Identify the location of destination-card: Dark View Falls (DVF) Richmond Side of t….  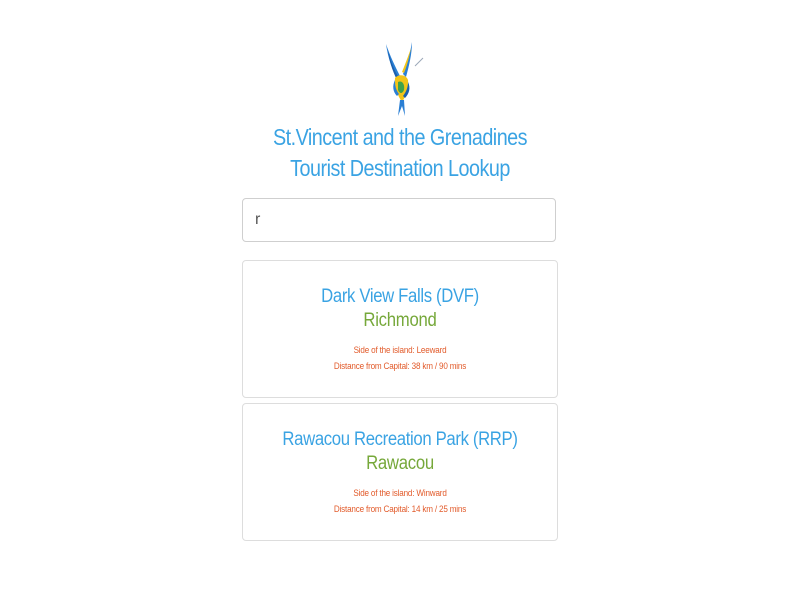
(400, 329).